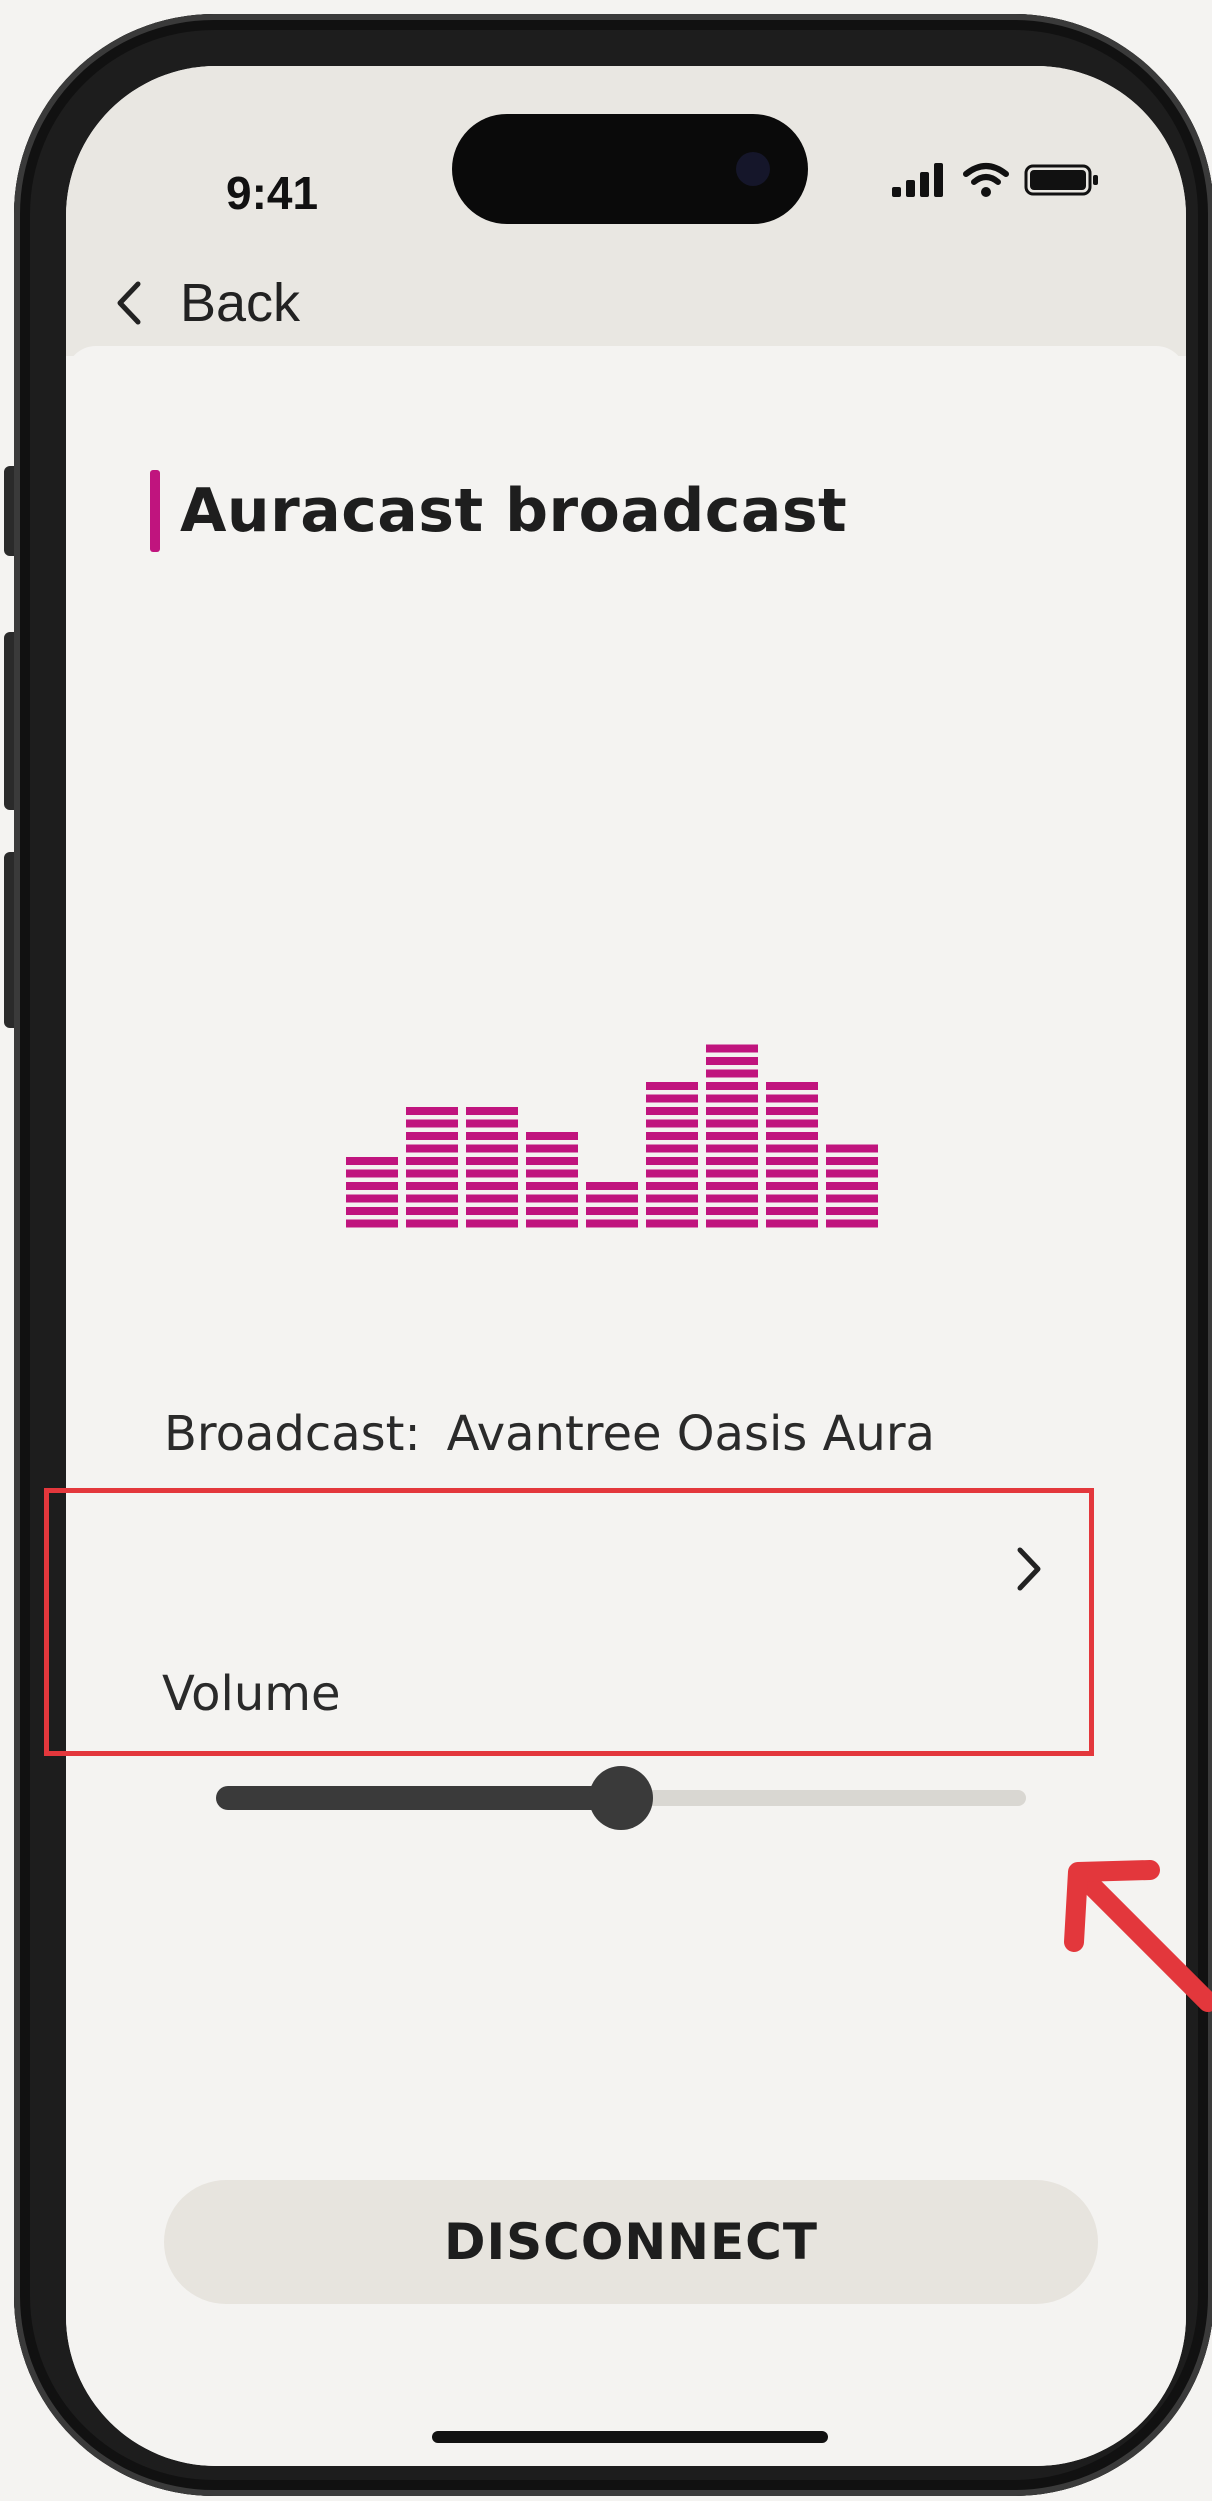 This screenshot has height=2501, width=1212. What do you see at coordinates (630, 2437) in the screenshot?
I see `home-indicator` at bounding box center [630, 2437].